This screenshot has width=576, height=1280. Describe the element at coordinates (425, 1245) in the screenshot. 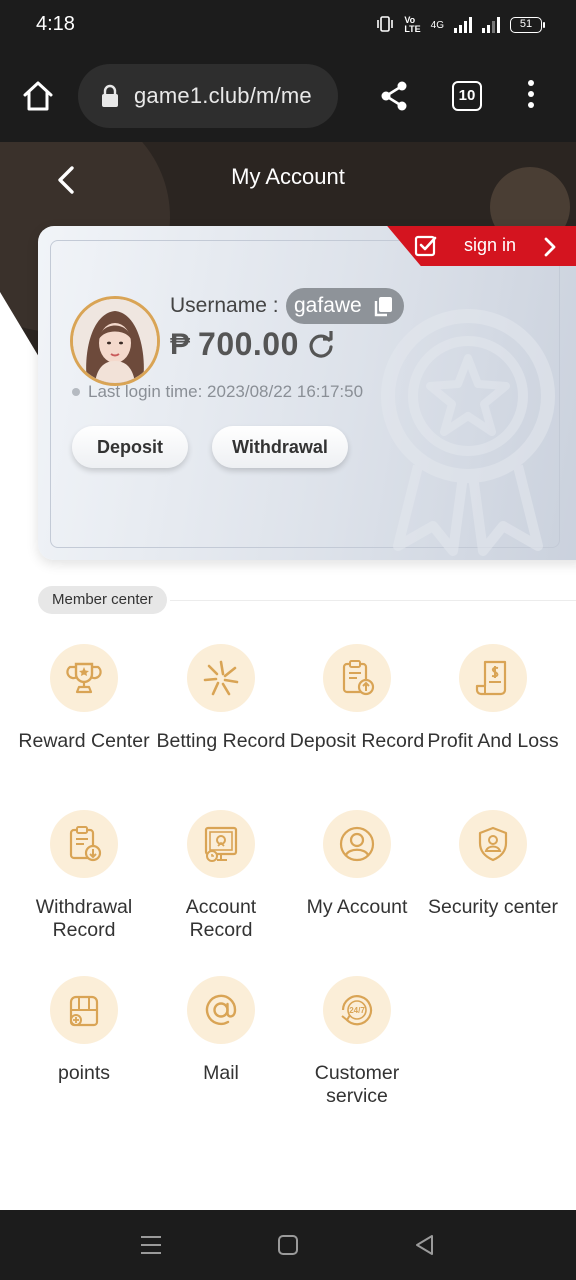

I see `back-nav-icon` at that location.